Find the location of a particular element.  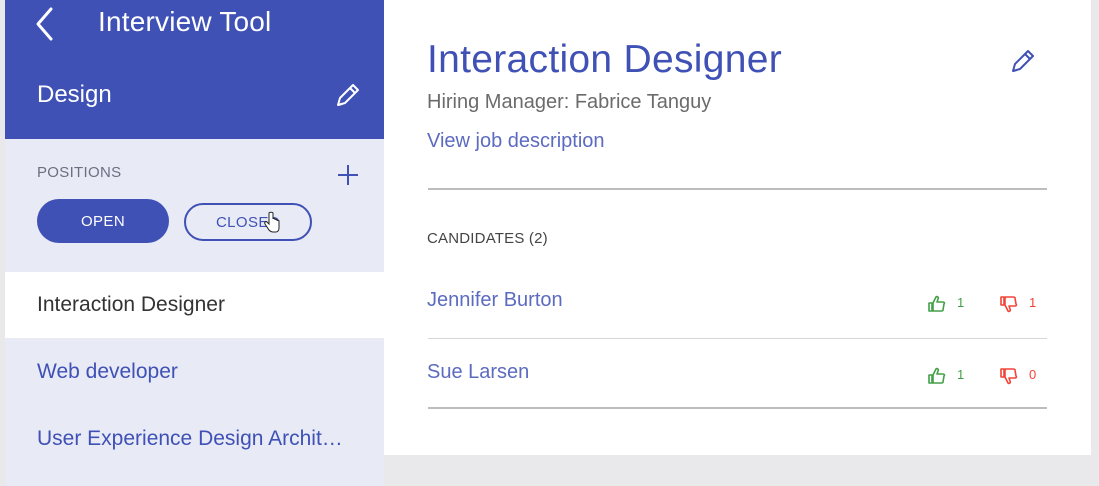

thumbs-down-count: 0 is located at coordinates (1033, 374).